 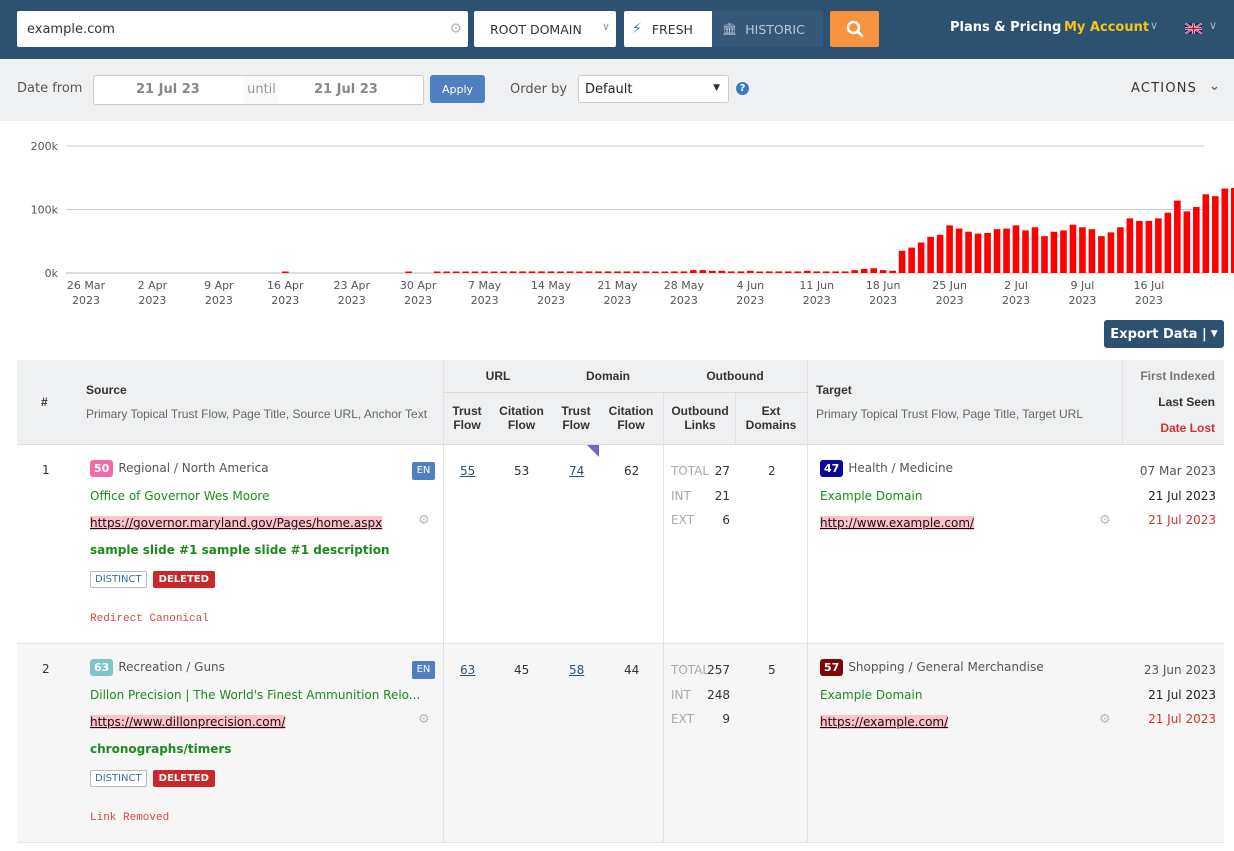 What do you see at coordinates (854, 29) in the screenshot?
I see `search-button` at bounding box center [854, 29].